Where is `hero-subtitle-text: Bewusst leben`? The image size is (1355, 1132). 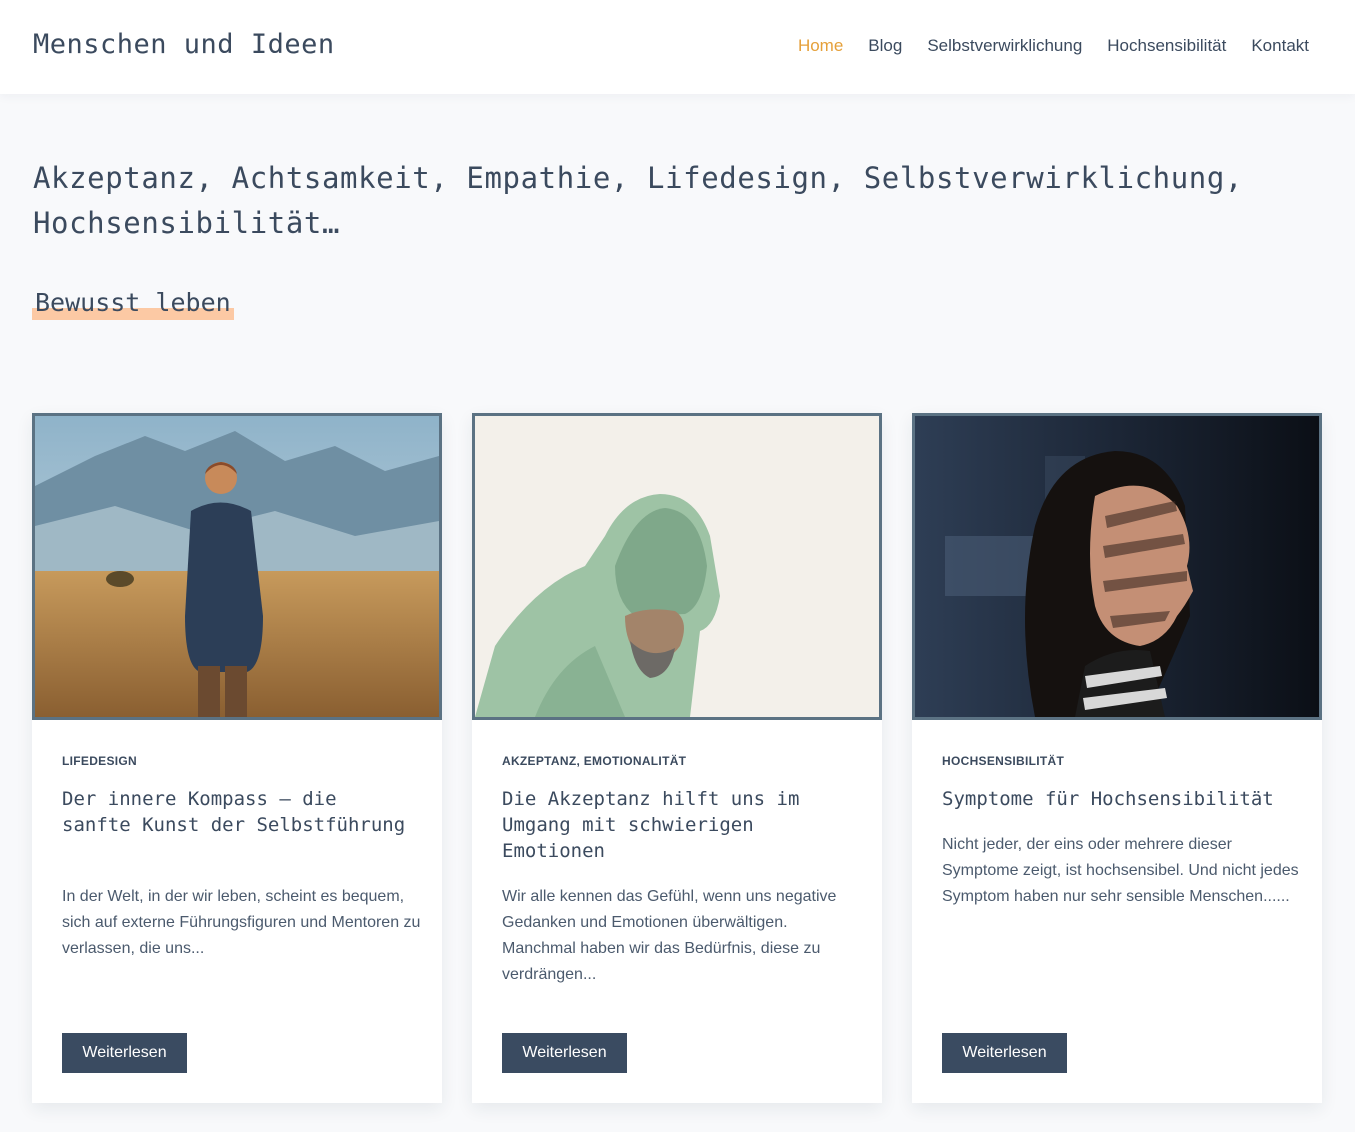 hero-subtitle-text: Bewusst leben is located at coordinates (133, 302).